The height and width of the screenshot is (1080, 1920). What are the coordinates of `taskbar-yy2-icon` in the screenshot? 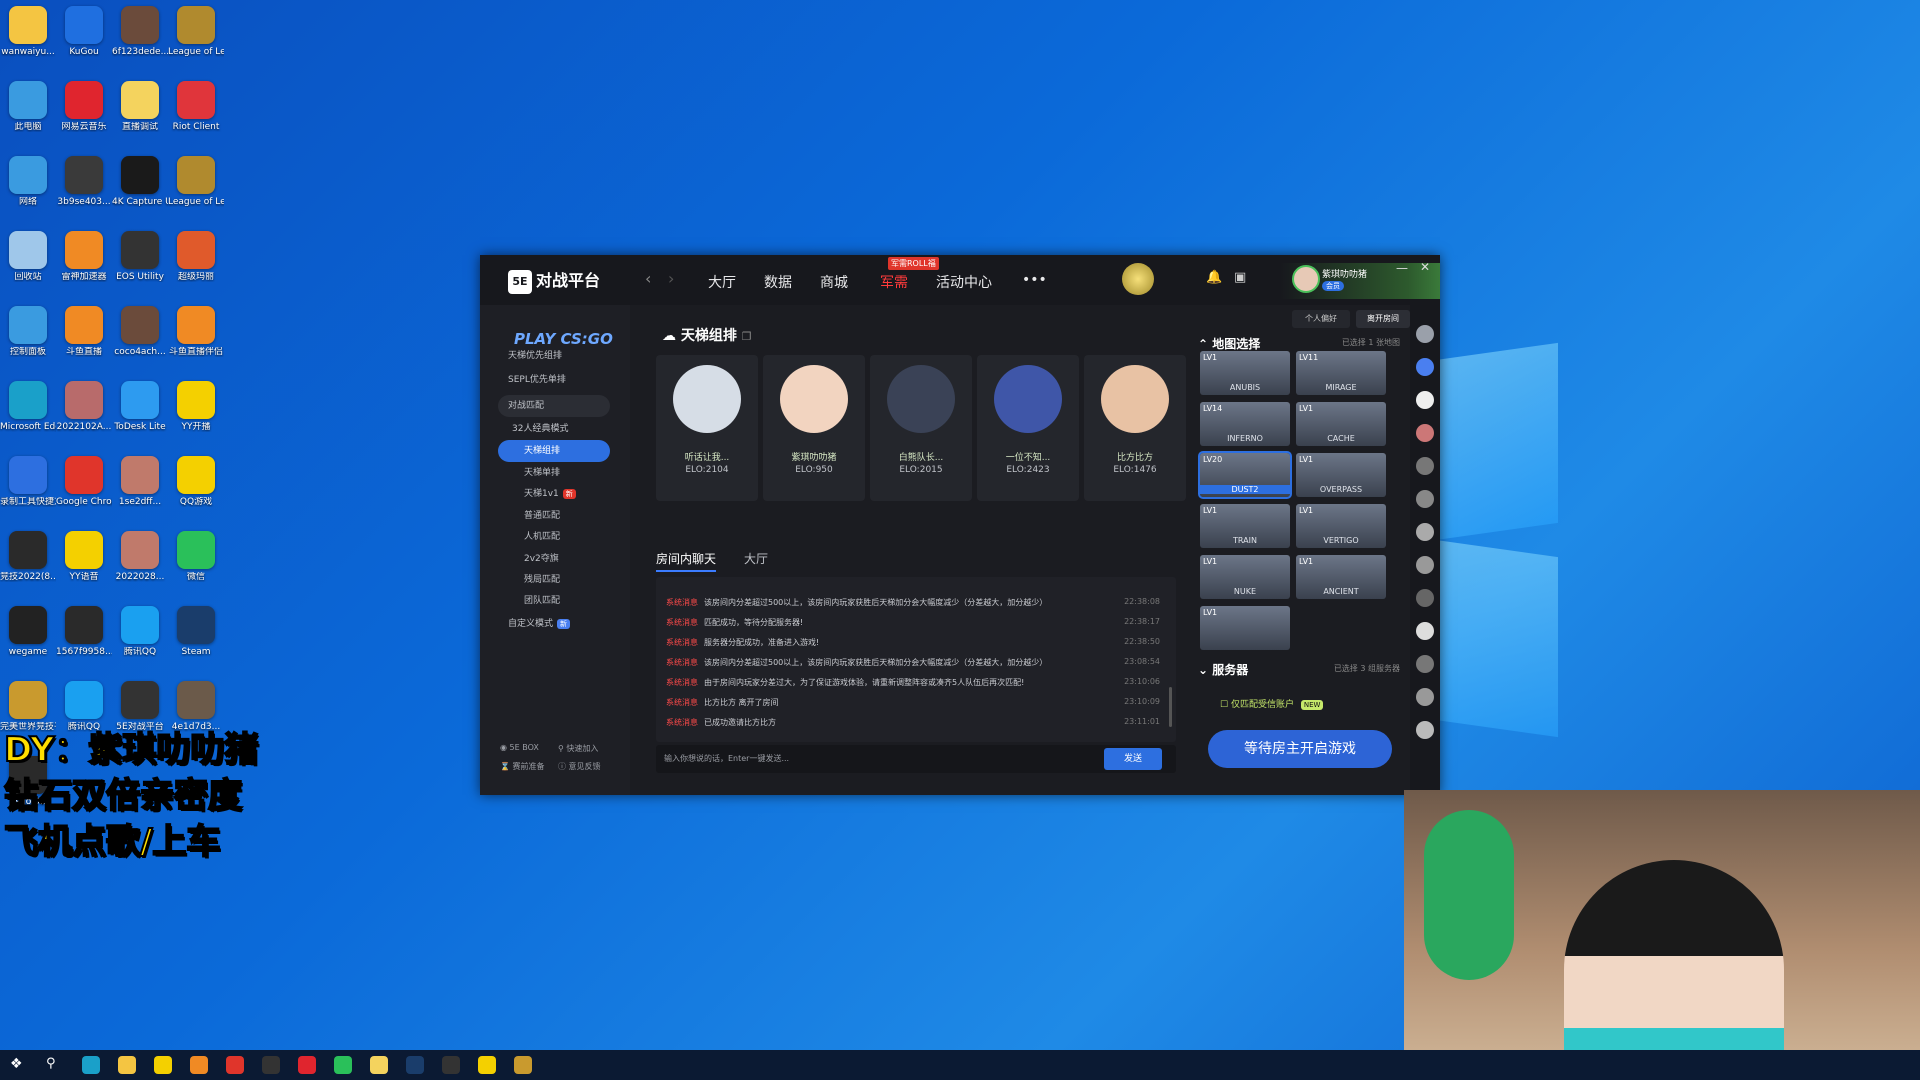 It's located at (487, 1065).